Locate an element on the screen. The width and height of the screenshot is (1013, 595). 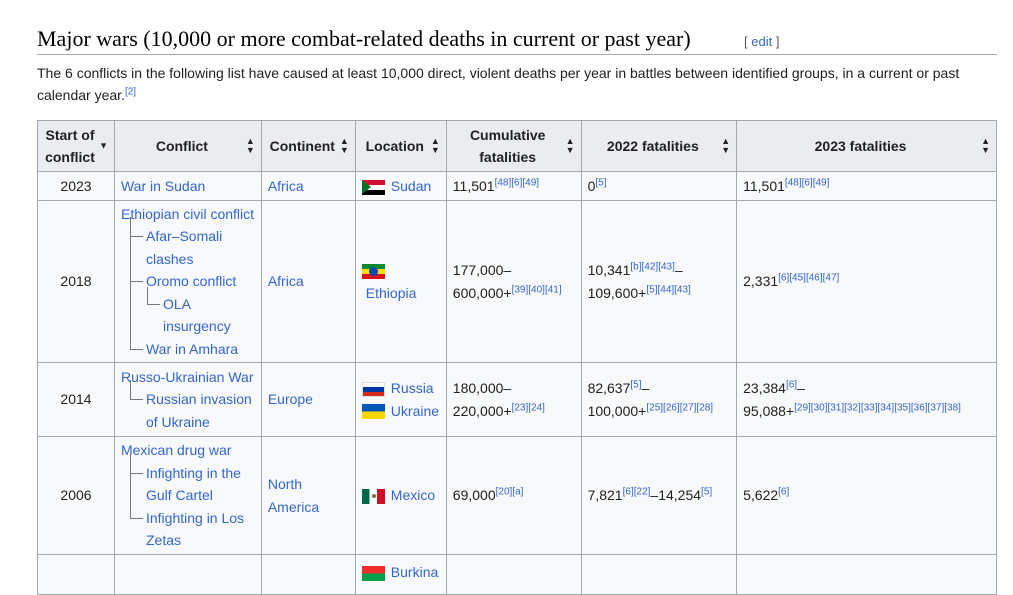
reference-link: [39][40][41] is located at coordinates (537, 289).